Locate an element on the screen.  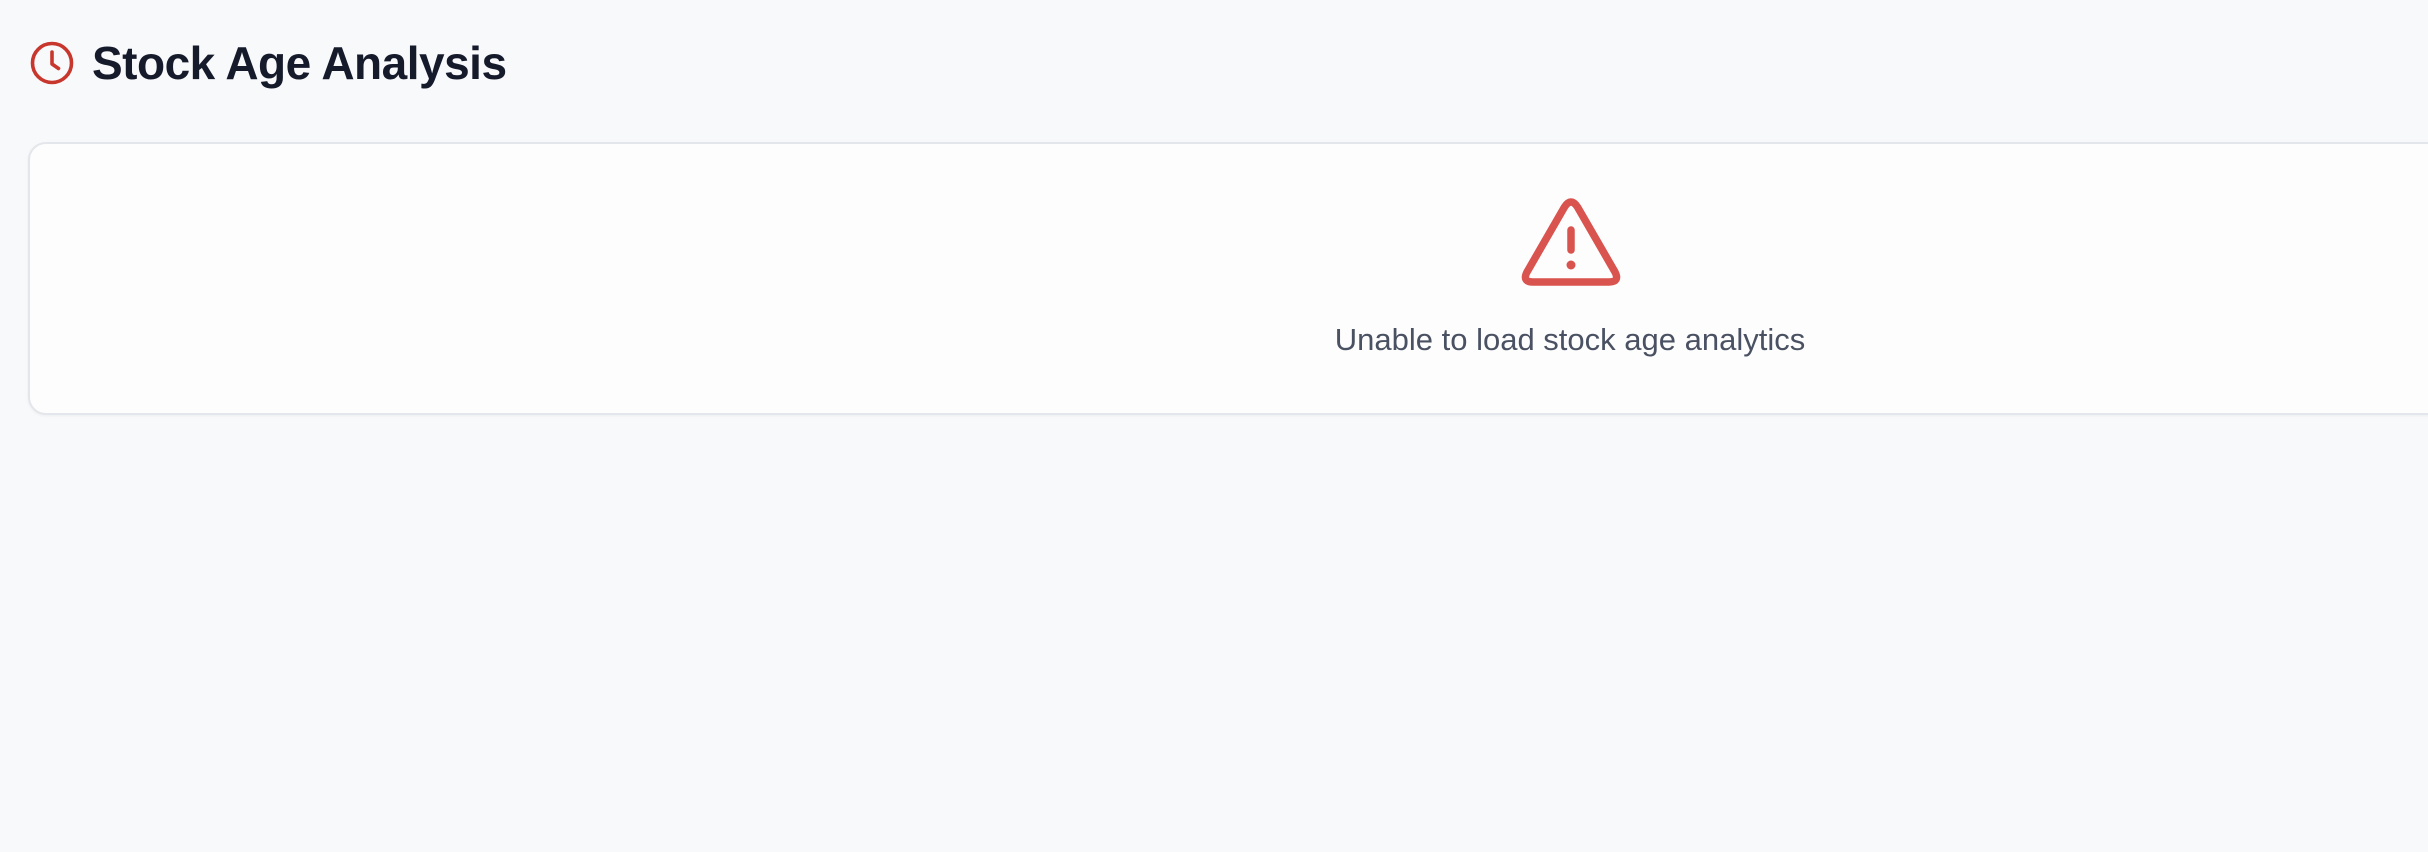
page-header: Stock Age Analysis is located at coordinates (267, 63).